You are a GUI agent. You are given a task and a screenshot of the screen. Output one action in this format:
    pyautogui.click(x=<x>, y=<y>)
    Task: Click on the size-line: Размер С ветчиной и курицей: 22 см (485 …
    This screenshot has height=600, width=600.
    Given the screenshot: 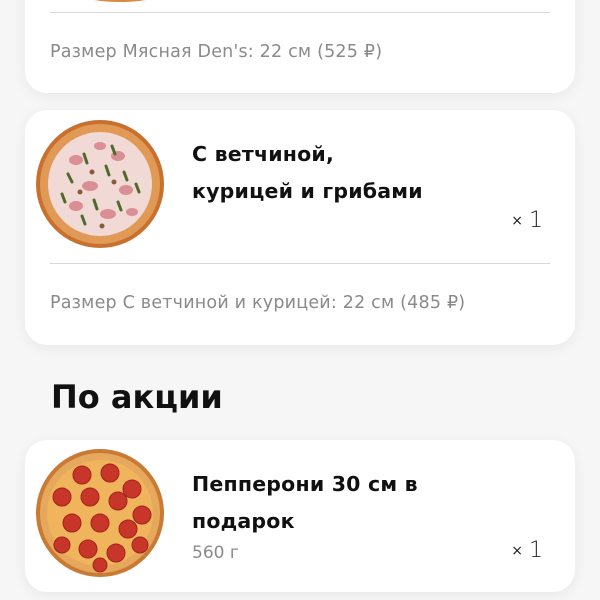 What is the action you would take?
    pyautogui.click(x=257, y=303)
    